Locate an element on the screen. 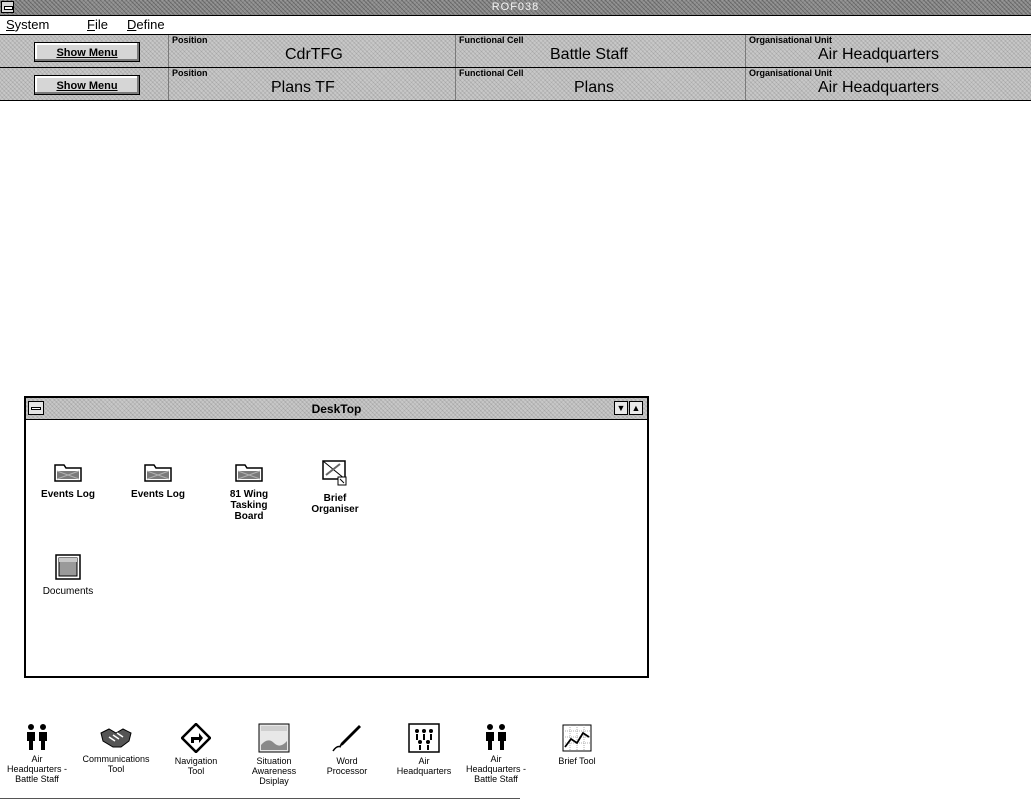 The width and height of the screenshot is (1031, 800). tool-4-line-2: Awareness is located at coordinates (274, 771).